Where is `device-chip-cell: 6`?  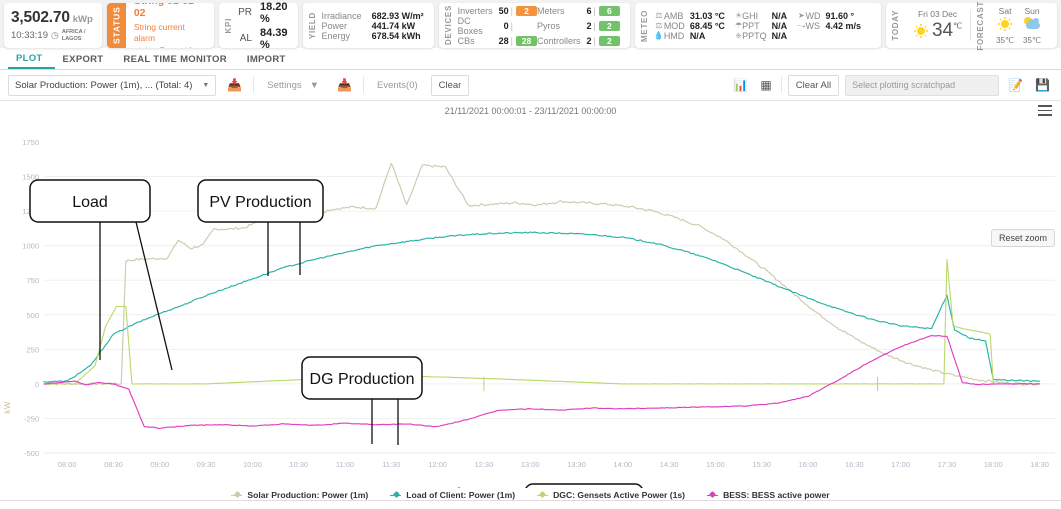 device-chip-cell: 6 is located at coordinates (609, 10).